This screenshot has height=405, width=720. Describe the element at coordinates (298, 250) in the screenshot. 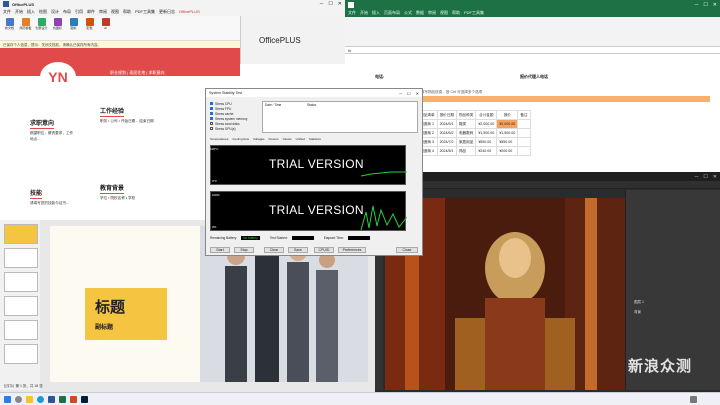

I see `save-button: Save` at that location.